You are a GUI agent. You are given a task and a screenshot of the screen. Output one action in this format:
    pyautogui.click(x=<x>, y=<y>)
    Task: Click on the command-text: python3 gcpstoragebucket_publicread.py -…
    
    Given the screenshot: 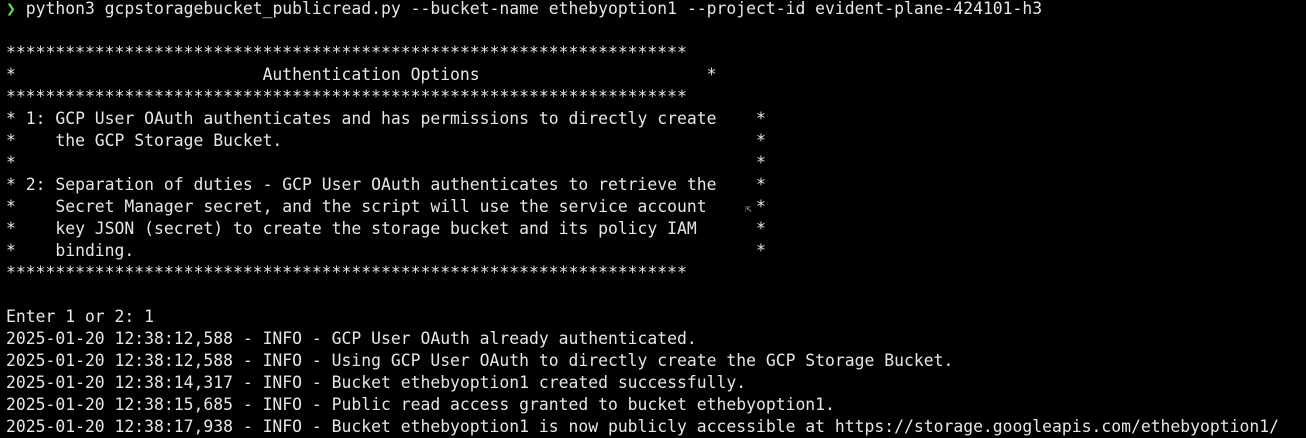 What is the action you would take?
    pyautogui.click(x=529, y=9)
    